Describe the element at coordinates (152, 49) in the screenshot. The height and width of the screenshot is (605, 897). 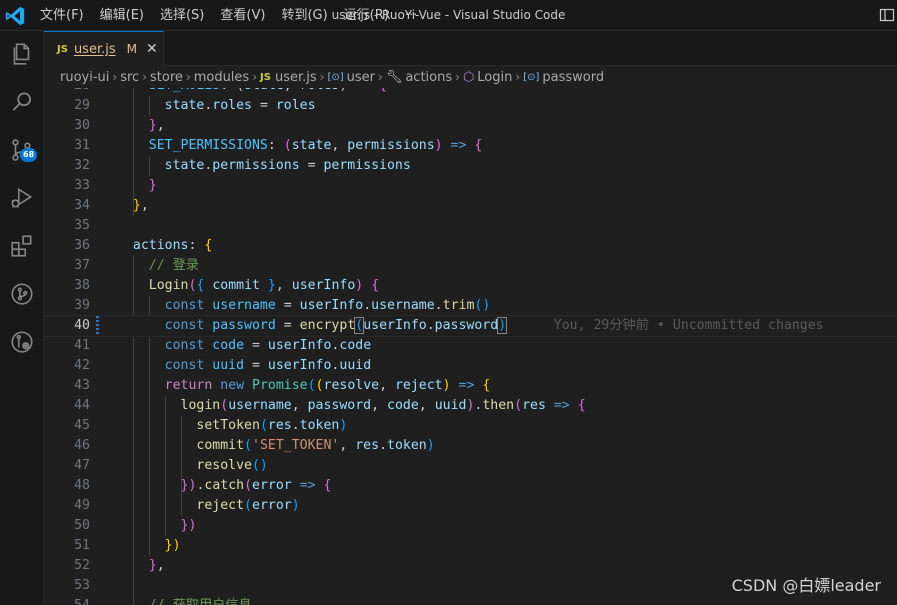
I see `close-tab-icon: ✕` at that location.